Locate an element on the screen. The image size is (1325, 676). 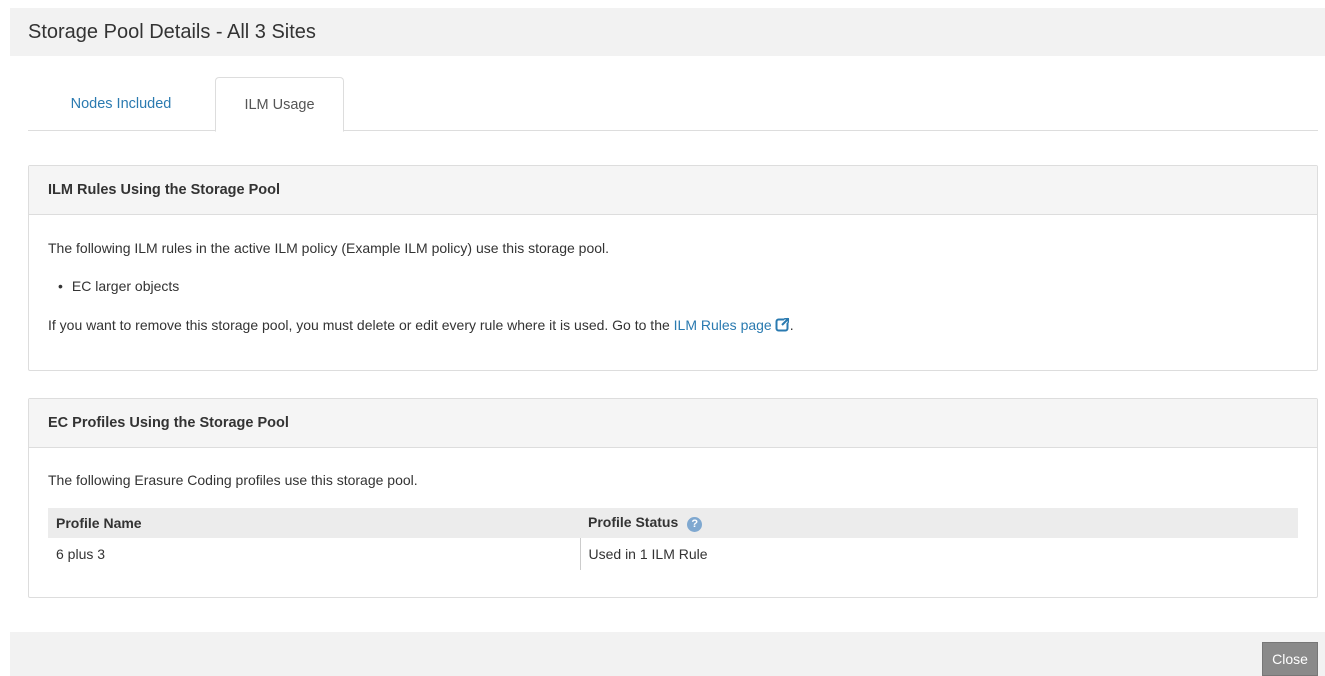
tab-ilm-usage: ILM Usage is located at coordinates (279, 104).